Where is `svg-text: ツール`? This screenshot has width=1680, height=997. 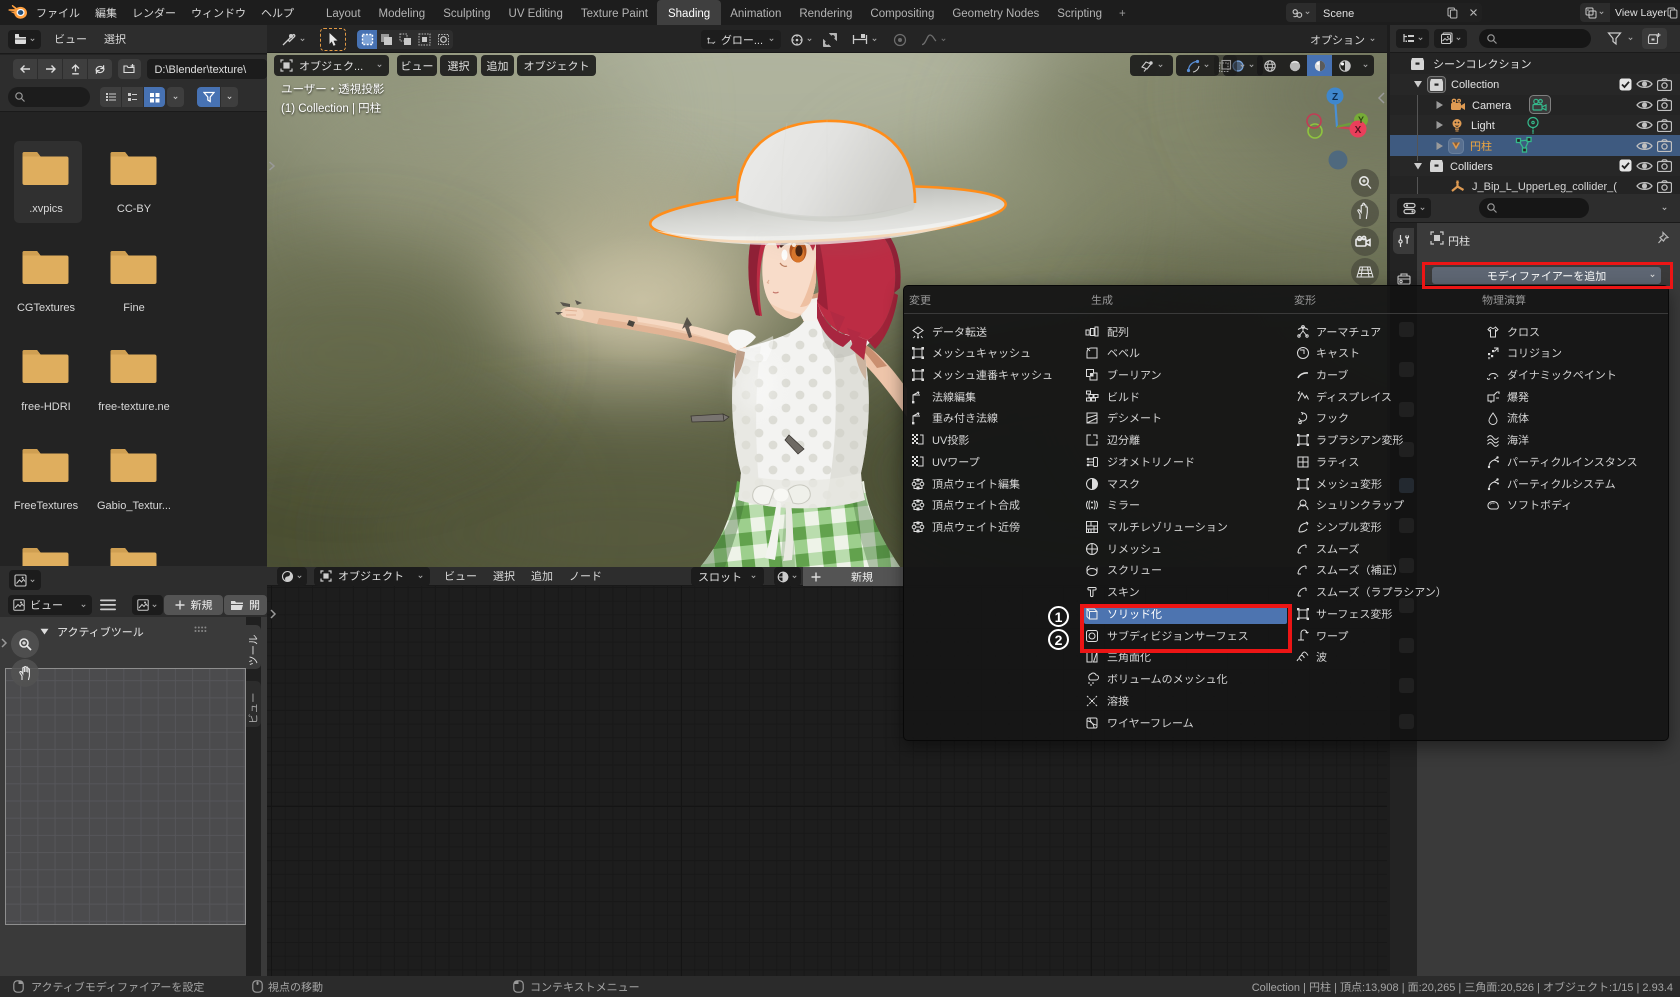 svg-text: ツール is located at coordinates (253, 651).